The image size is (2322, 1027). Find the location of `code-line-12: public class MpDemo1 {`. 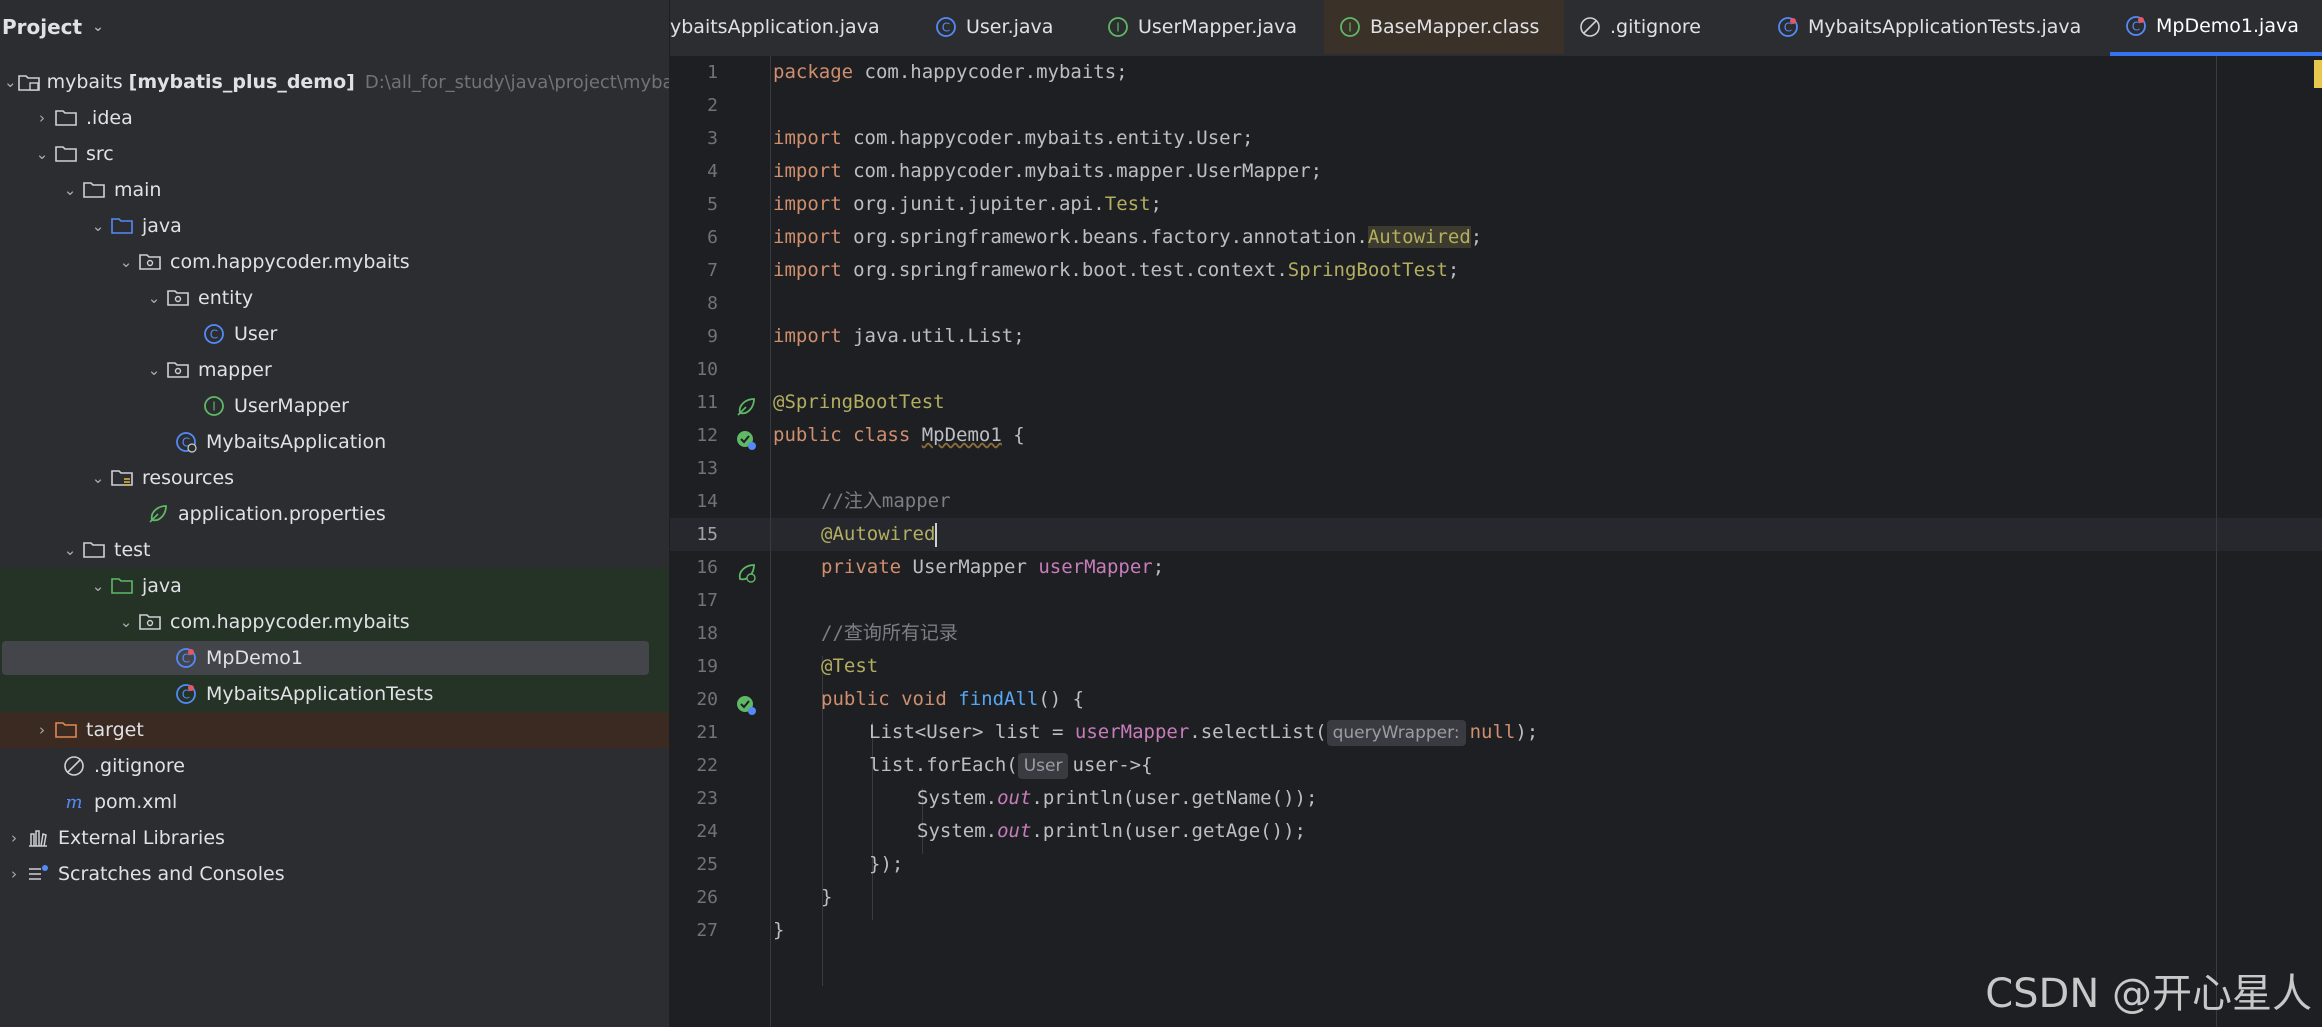

code-line-12: public class MpDemo1 { is located at coordinates (899, 435).